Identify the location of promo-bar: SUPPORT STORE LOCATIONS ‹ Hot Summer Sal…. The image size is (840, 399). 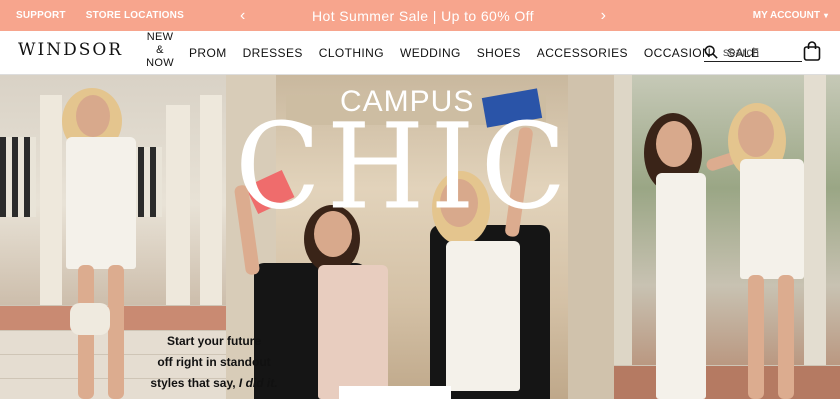
(420, 15).